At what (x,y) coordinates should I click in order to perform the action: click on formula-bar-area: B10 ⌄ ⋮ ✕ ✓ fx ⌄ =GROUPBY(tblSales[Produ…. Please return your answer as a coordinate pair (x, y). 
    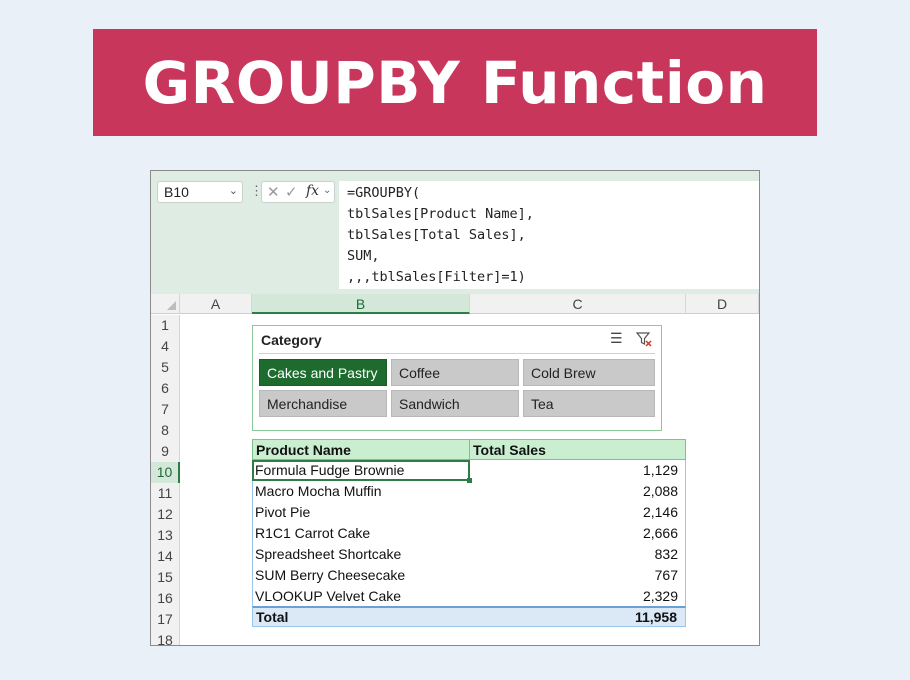
    Looking at the image, I should click on (455, 232).